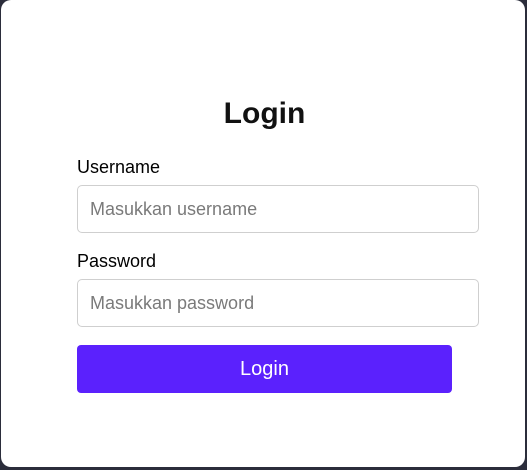 This screenshot has height=470, width=527. I want to click on password-input, so click(278, 303).